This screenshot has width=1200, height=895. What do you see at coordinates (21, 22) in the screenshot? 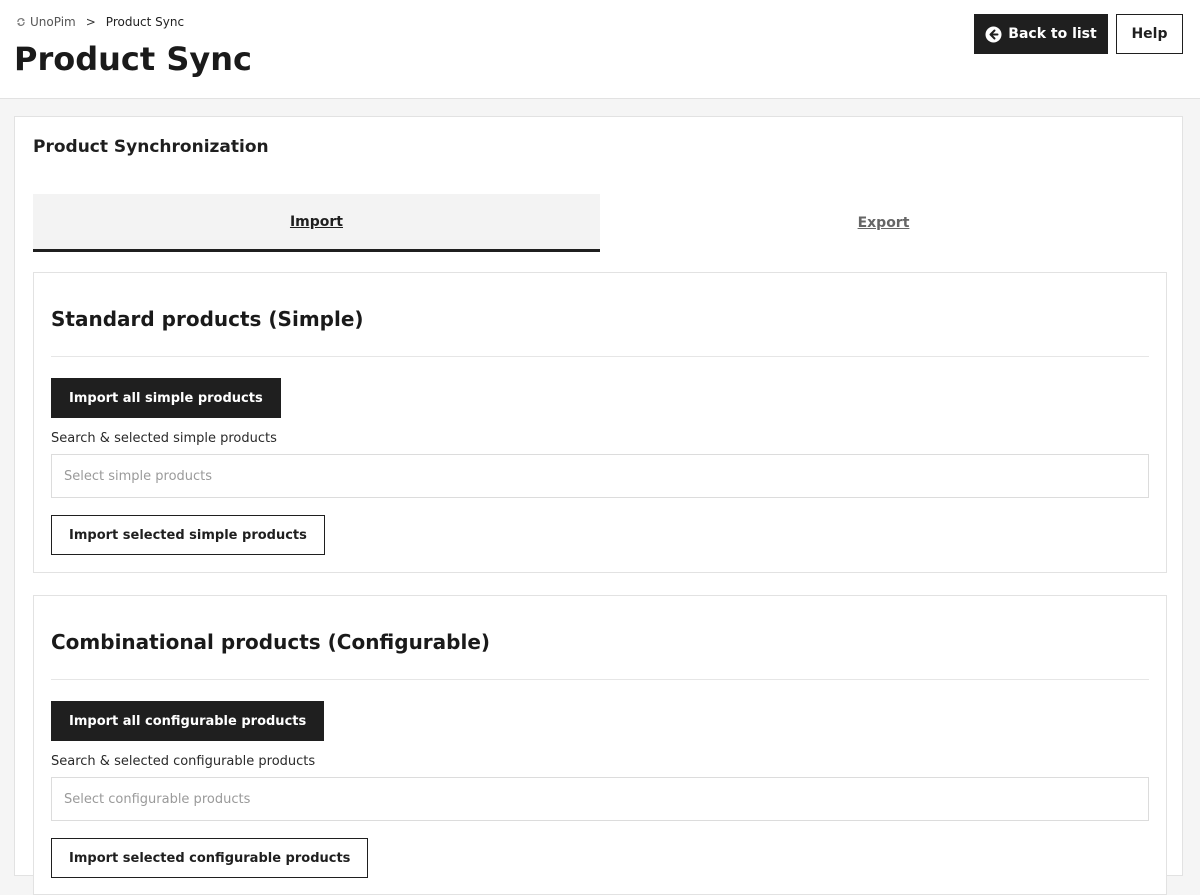
I see `sync-icon` at bounding box center [21, 22].